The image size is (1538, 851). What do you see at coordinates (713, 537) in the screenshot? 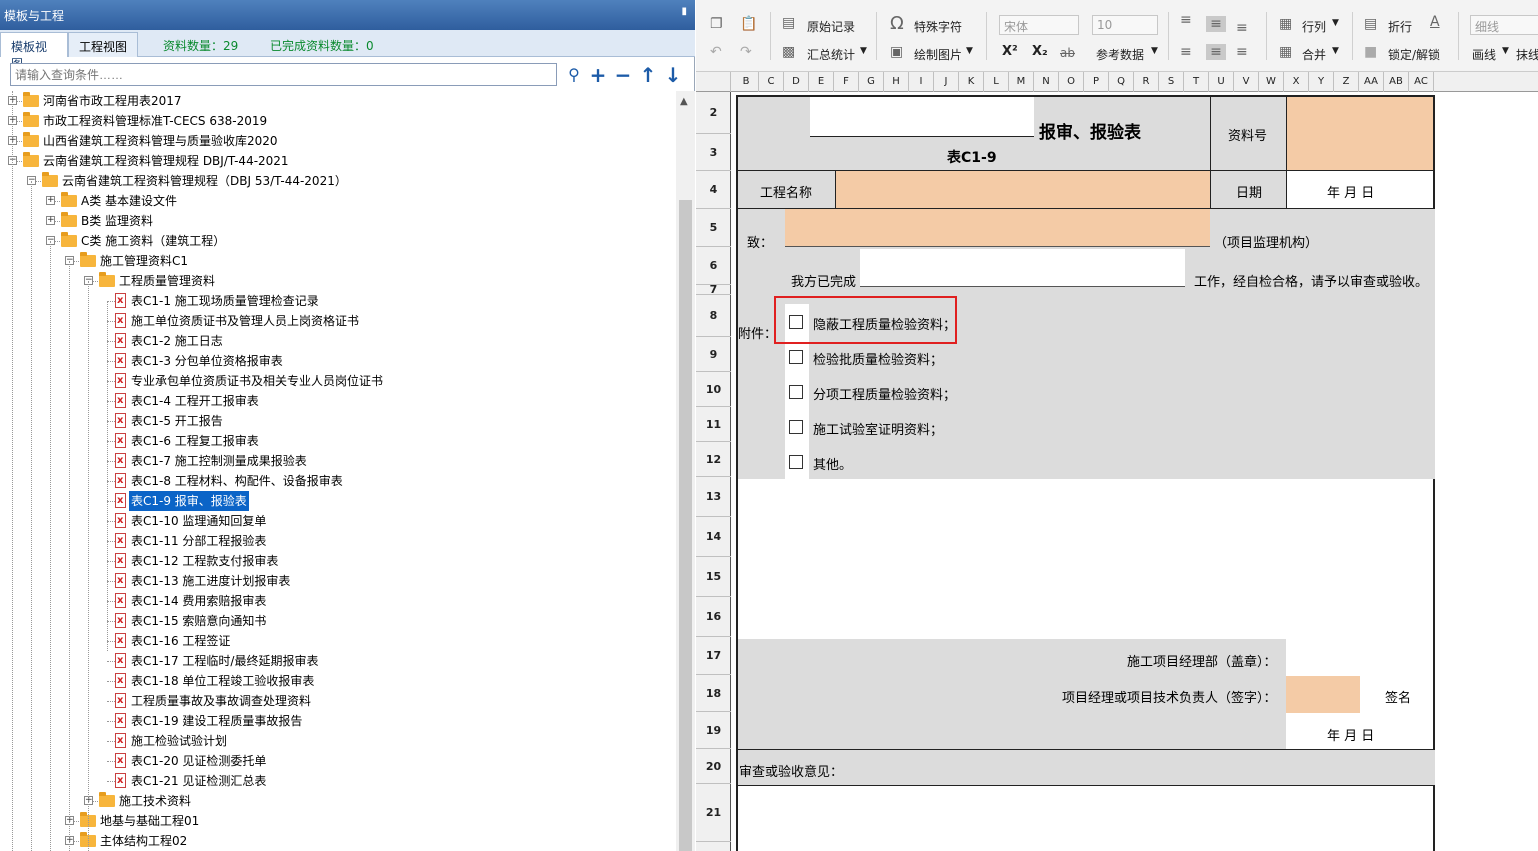
I see `row-header-cell: 14` at bounding box center [713, 537].